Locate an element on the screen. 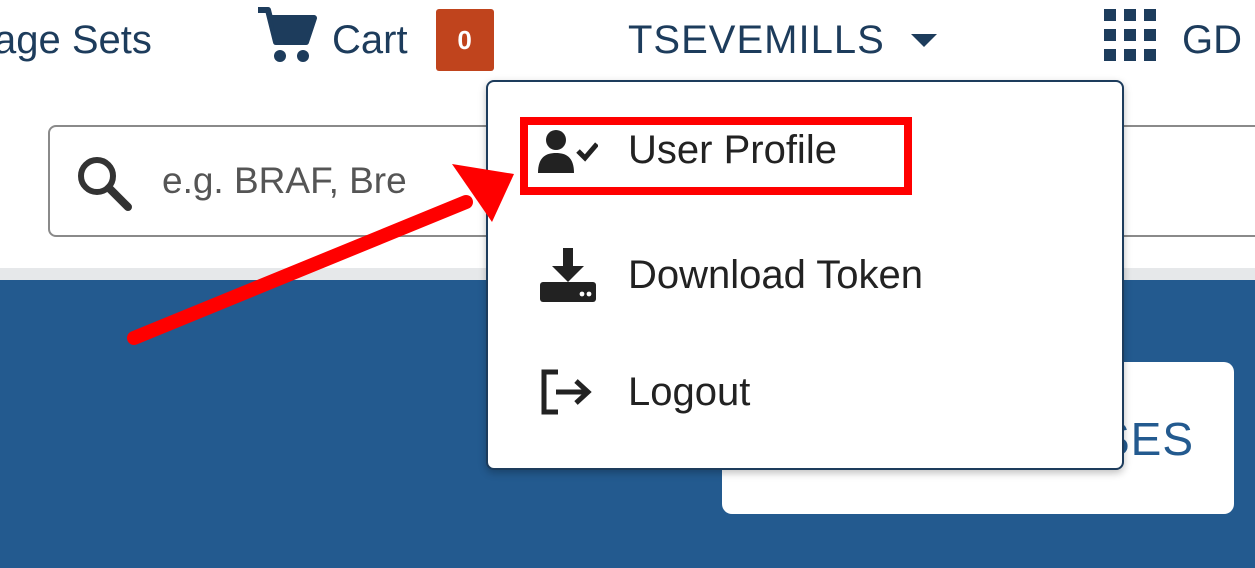  menu-item-download-token: Download Token is located at coordinates (730, 275).